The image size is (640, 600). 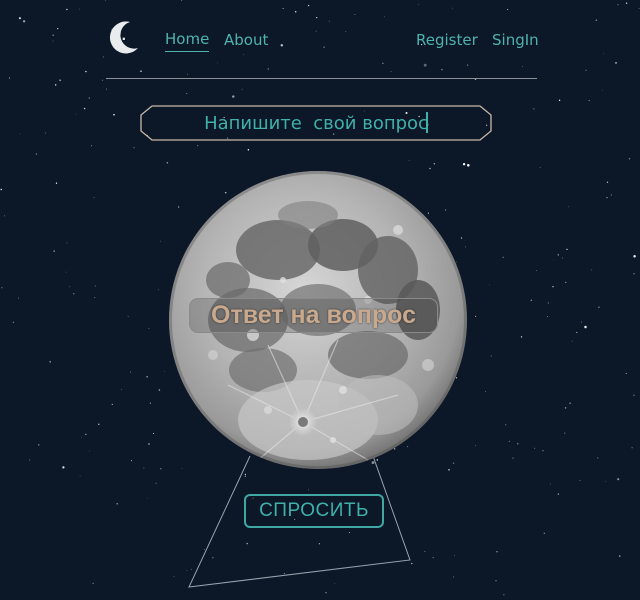 What do you see at coordinates (515, 40) in the screenshot?
I see `nav-signin-link: SingIn` at bounding box center [515, 40].